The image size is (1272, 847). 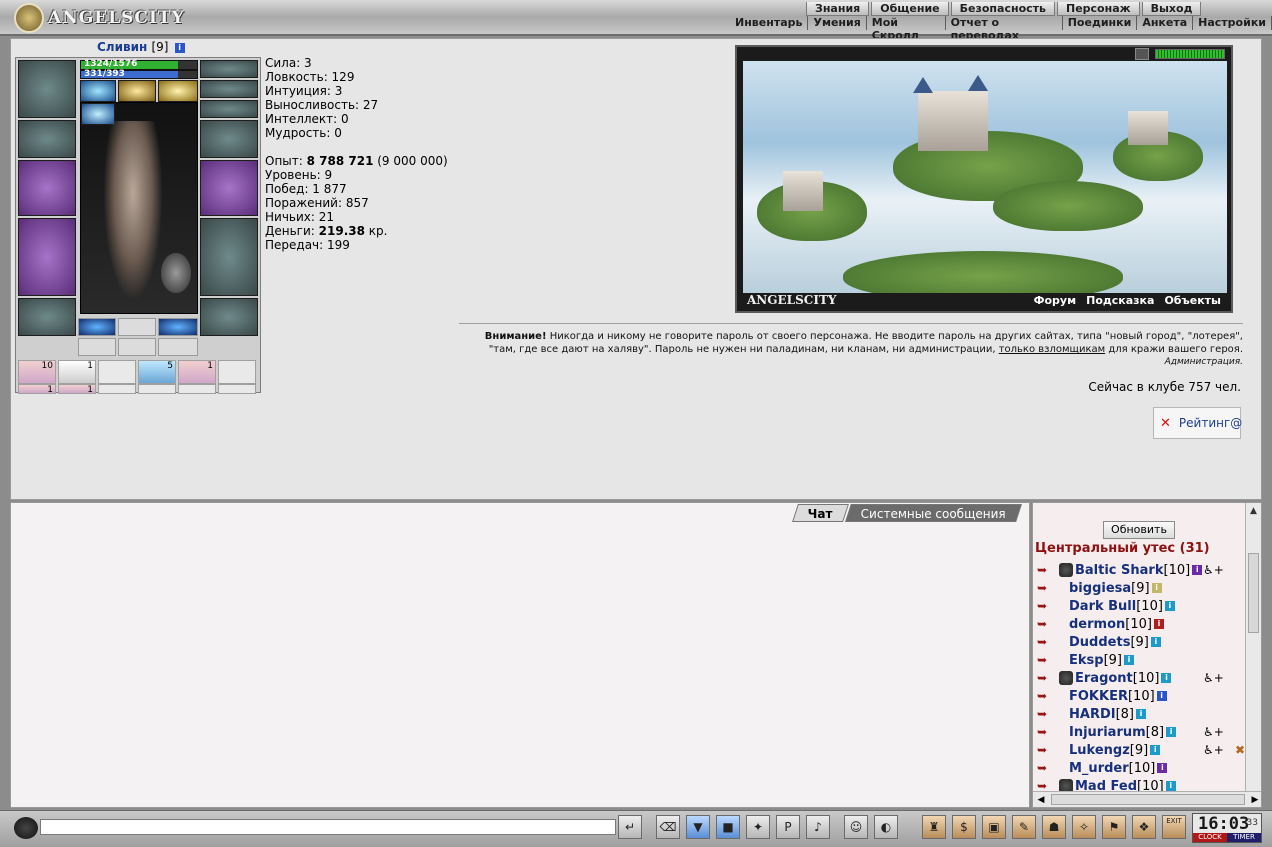 I want to click on user-nick: Injuriarum, so click(x=1107, y=732).